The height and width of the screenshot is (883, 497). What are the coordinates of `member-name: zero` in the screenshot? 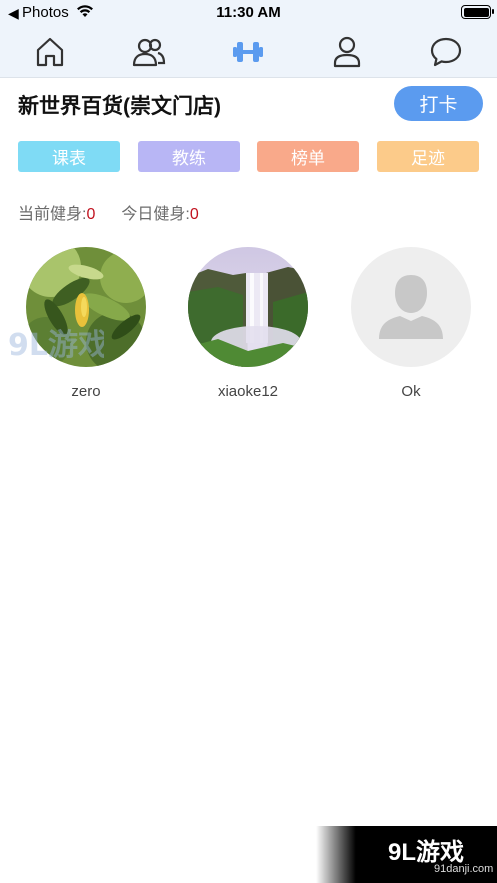 It's located at (86, 391).